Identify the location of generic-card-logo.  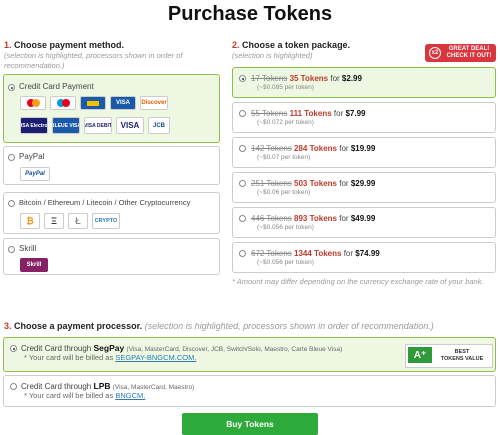
(93, 103).